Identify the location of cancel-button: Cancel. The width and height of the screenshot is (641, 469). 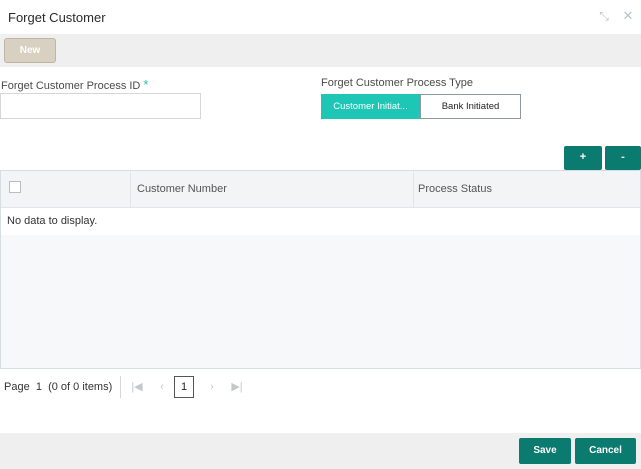
(605, 451).